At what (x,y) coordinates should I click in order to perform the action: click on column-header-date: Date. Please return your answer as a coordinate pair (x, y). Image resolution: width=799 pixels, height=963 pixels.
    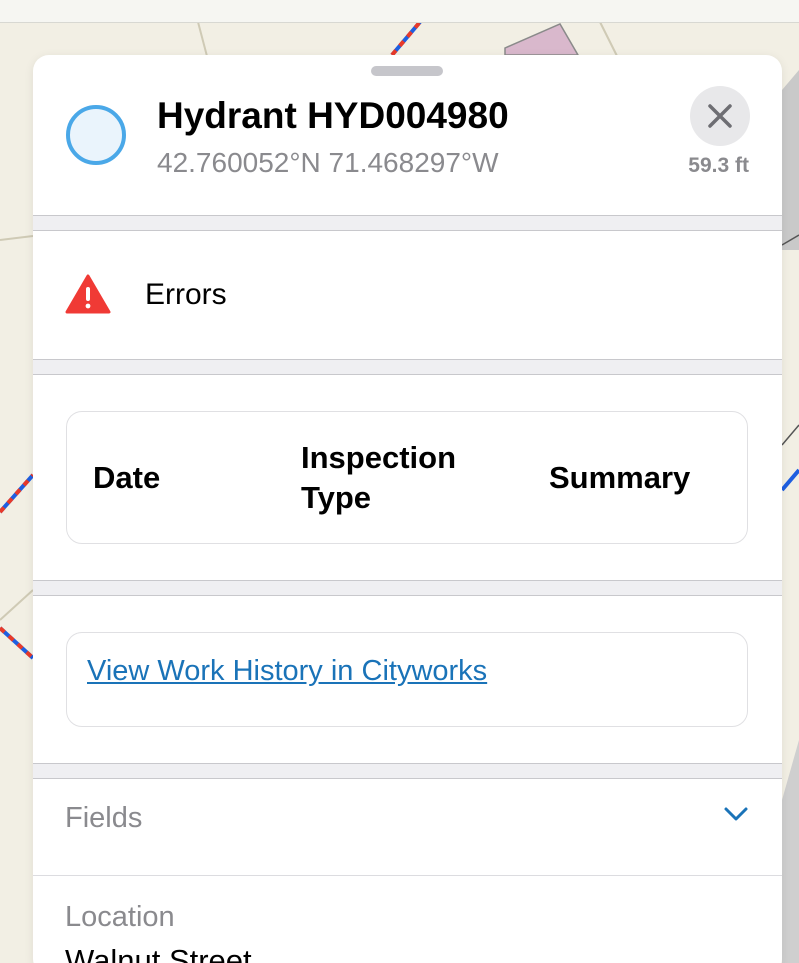
    Looking at the image, I should click on (127, 477).